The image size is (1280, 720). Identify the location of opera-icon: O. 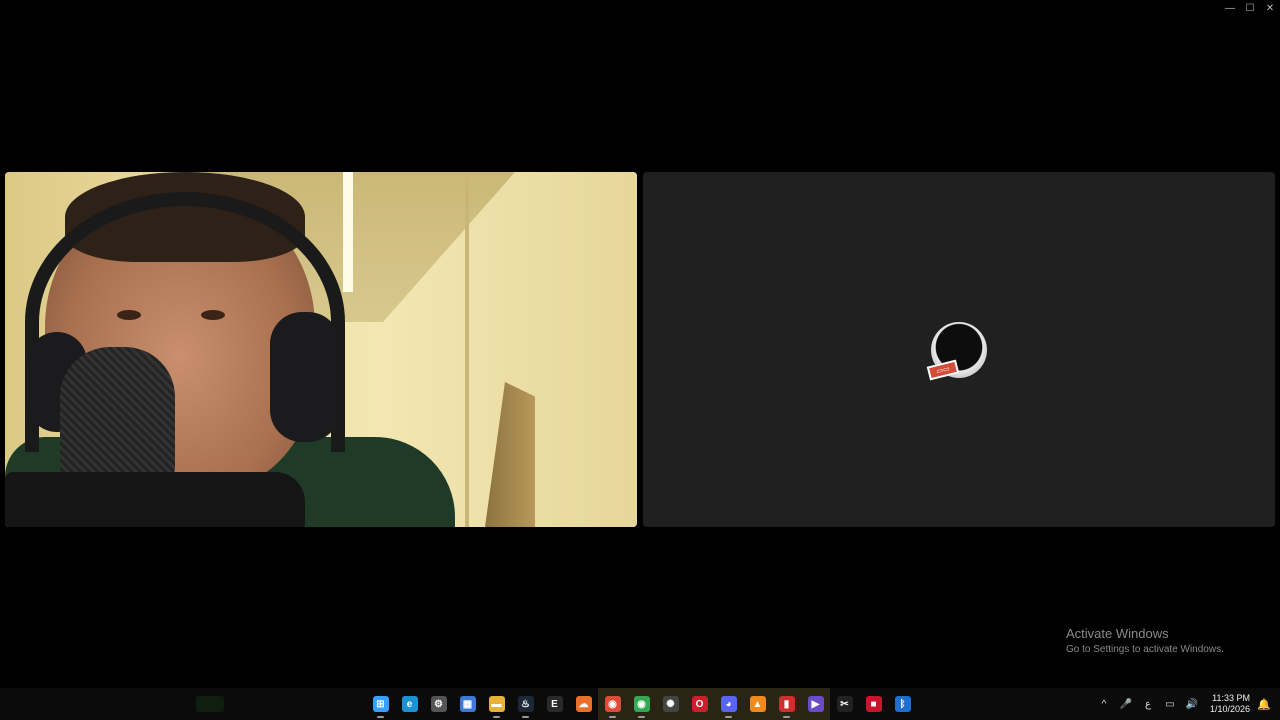
(699, 704).